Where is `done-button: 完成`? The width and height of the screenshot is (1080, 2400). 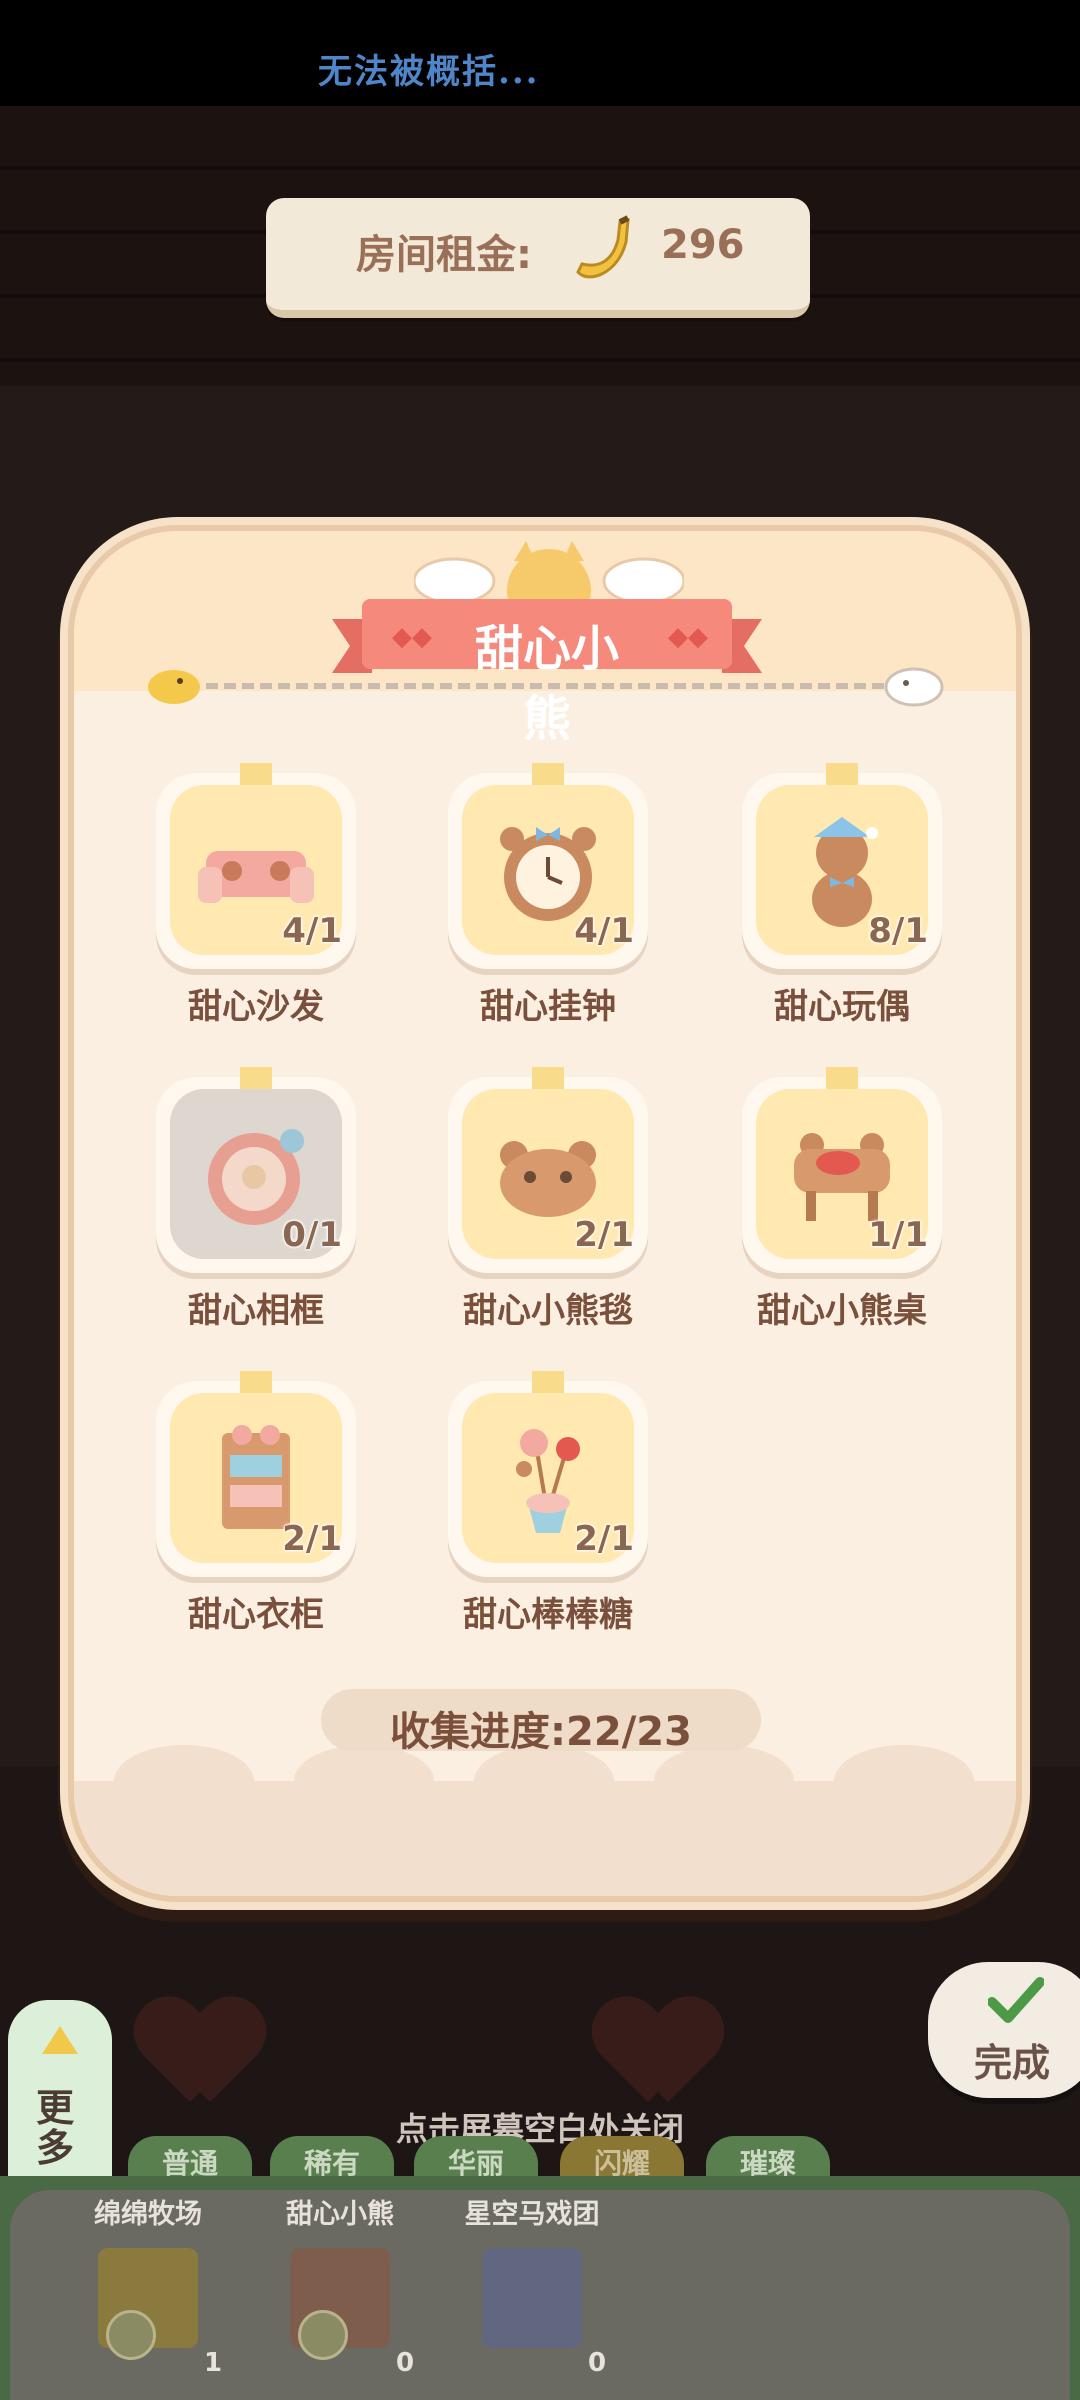
done-button: 完成 is located at coordinates (1004, 2030).